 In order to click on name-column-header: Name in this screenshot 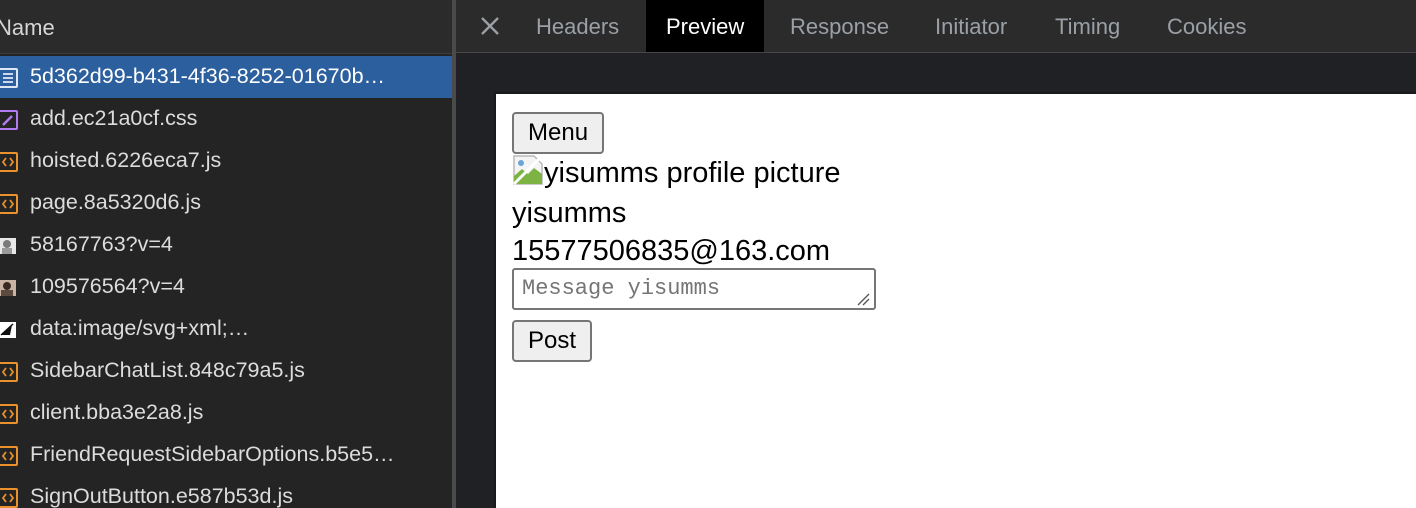, I will do `click(226, 27)`.